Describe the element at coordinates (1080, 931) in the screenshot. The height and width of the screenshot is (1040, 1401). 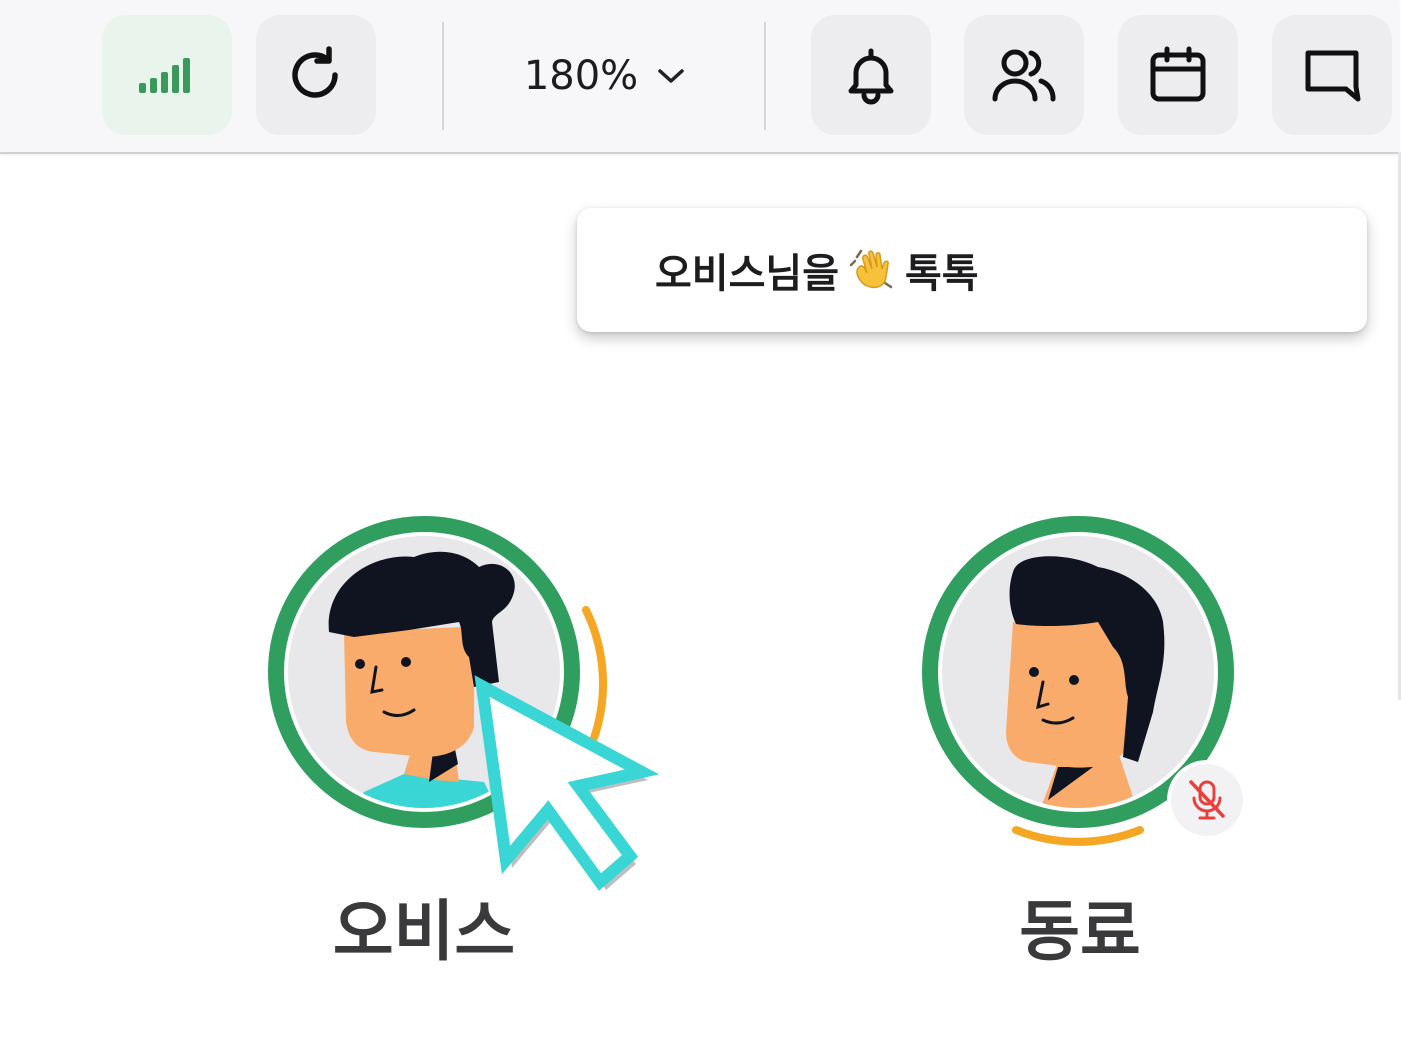
I see `participant-name: 동료` at that location.